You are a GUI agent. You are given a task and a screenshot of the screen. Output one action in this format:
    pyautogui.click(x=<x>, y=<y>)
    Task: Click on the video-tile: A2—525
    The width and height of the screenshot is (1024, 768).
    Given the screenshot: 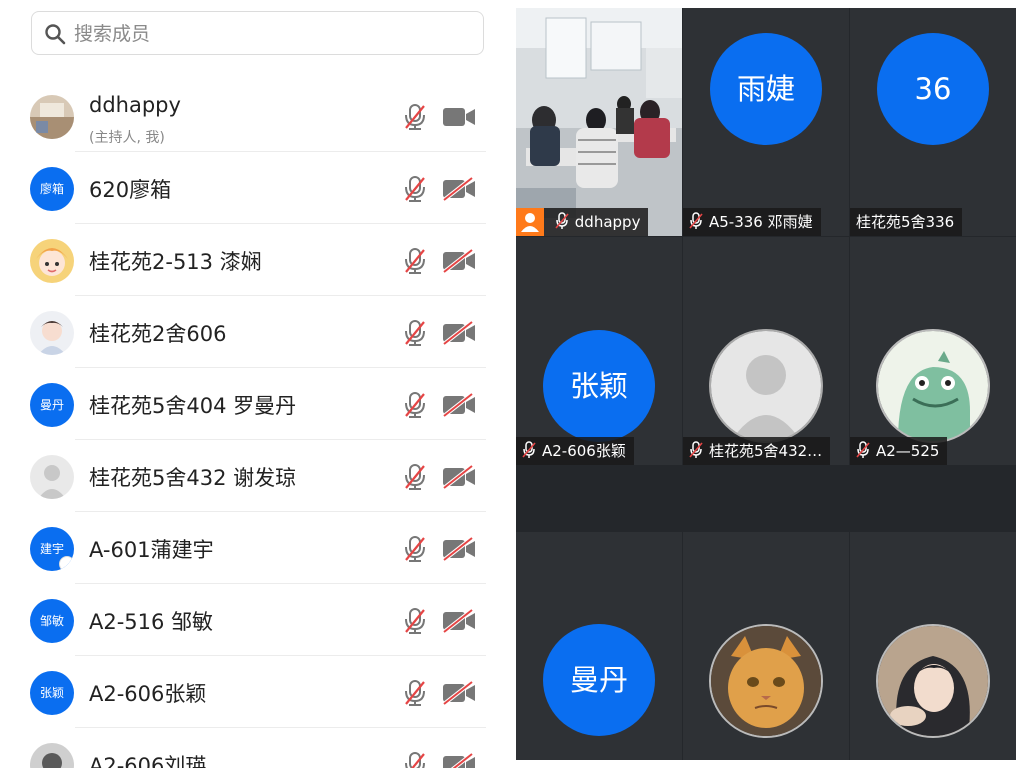 What is the action you would take?
    pyautogui.click(x=933, y=351)
    